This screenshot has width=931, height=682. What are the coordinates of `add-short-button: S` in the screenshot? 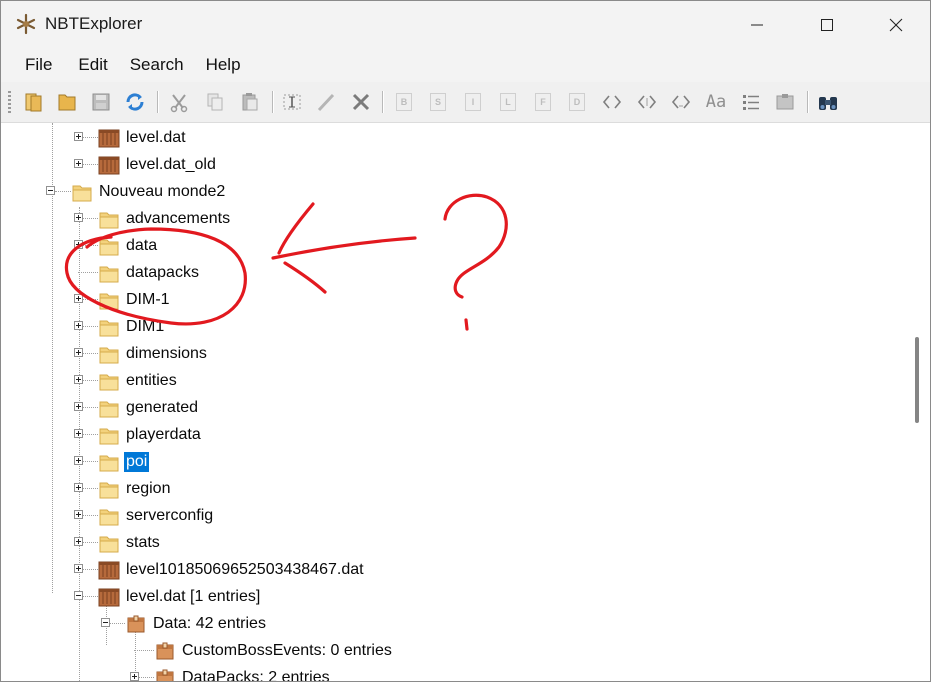 It's located at (438, 102).